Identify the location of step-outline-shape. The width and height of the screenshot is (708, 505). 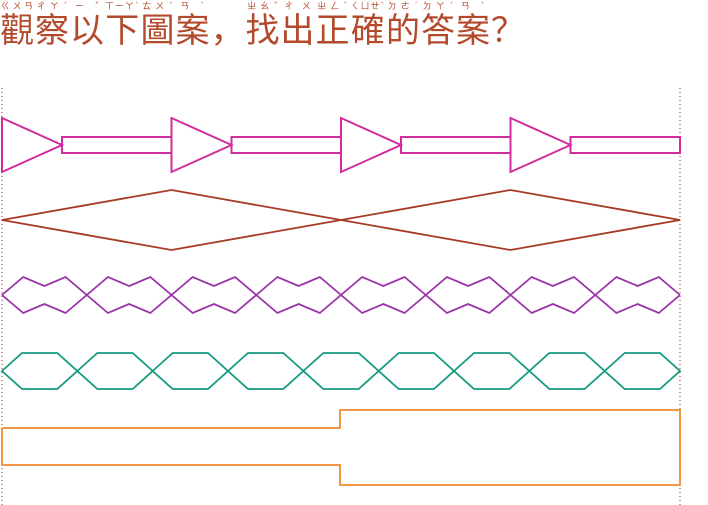
(341, 447).